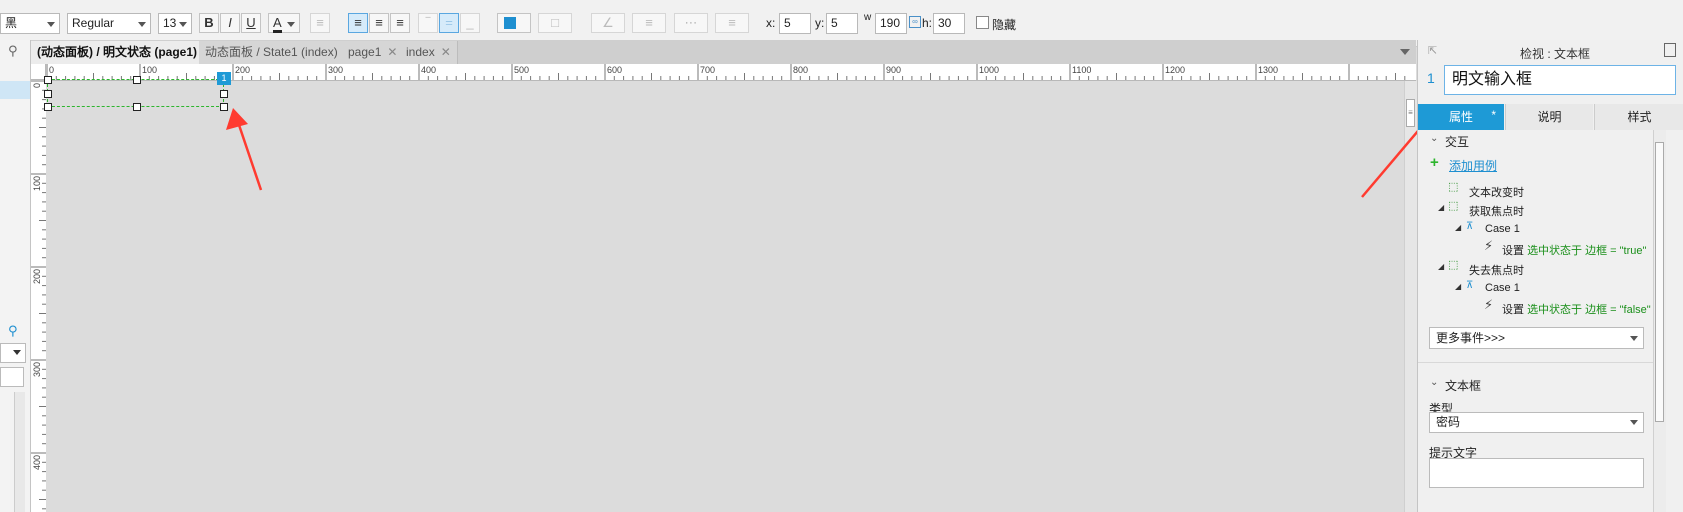 The width and height of the screenshot is (1683, 512). Describe the element at coordinates (428, 23) in the screenshot. I see `align-top-icon: ‾` at that location.